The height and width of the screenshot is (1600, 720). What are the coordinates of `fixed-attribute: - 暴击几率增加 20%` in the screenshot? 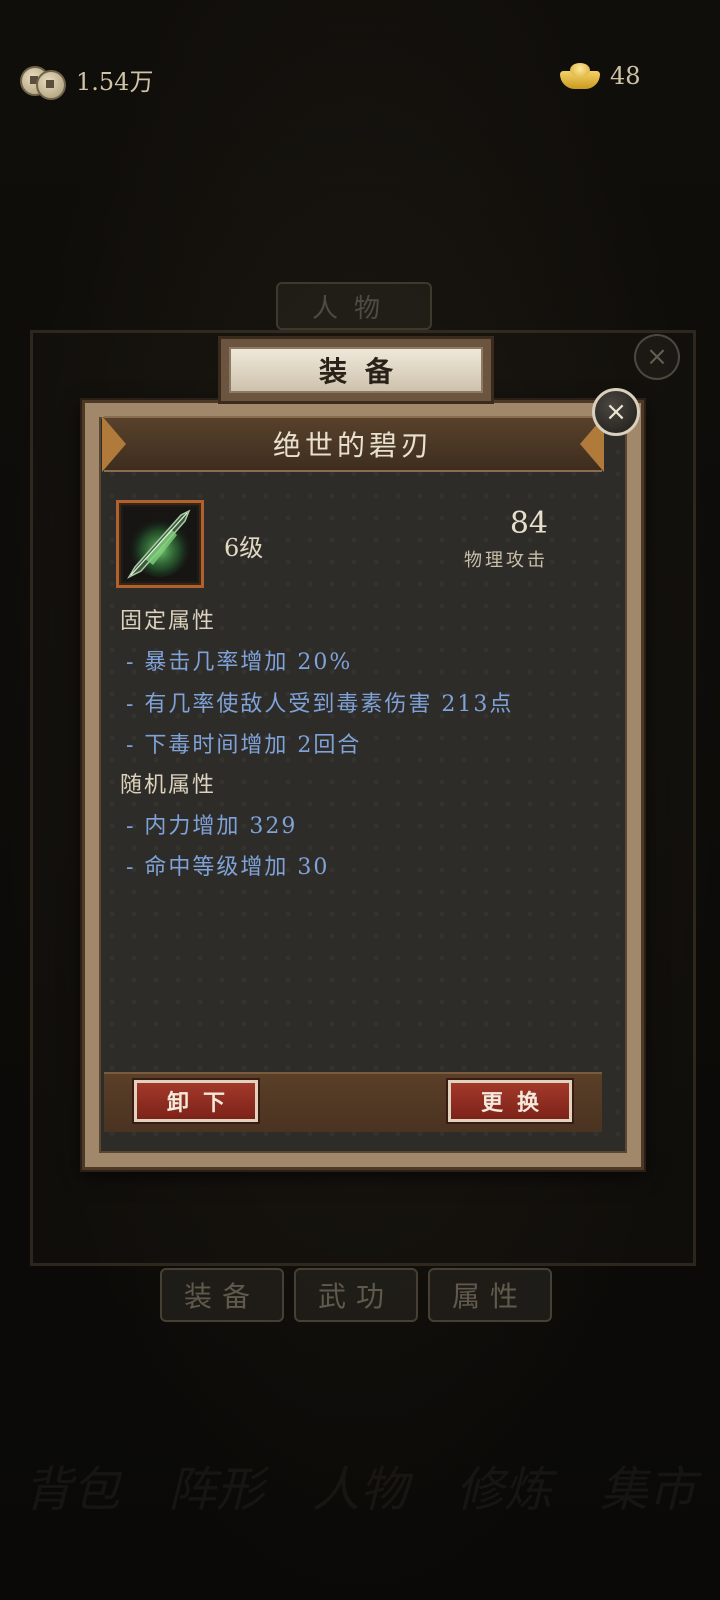 It's located at (239, 662).